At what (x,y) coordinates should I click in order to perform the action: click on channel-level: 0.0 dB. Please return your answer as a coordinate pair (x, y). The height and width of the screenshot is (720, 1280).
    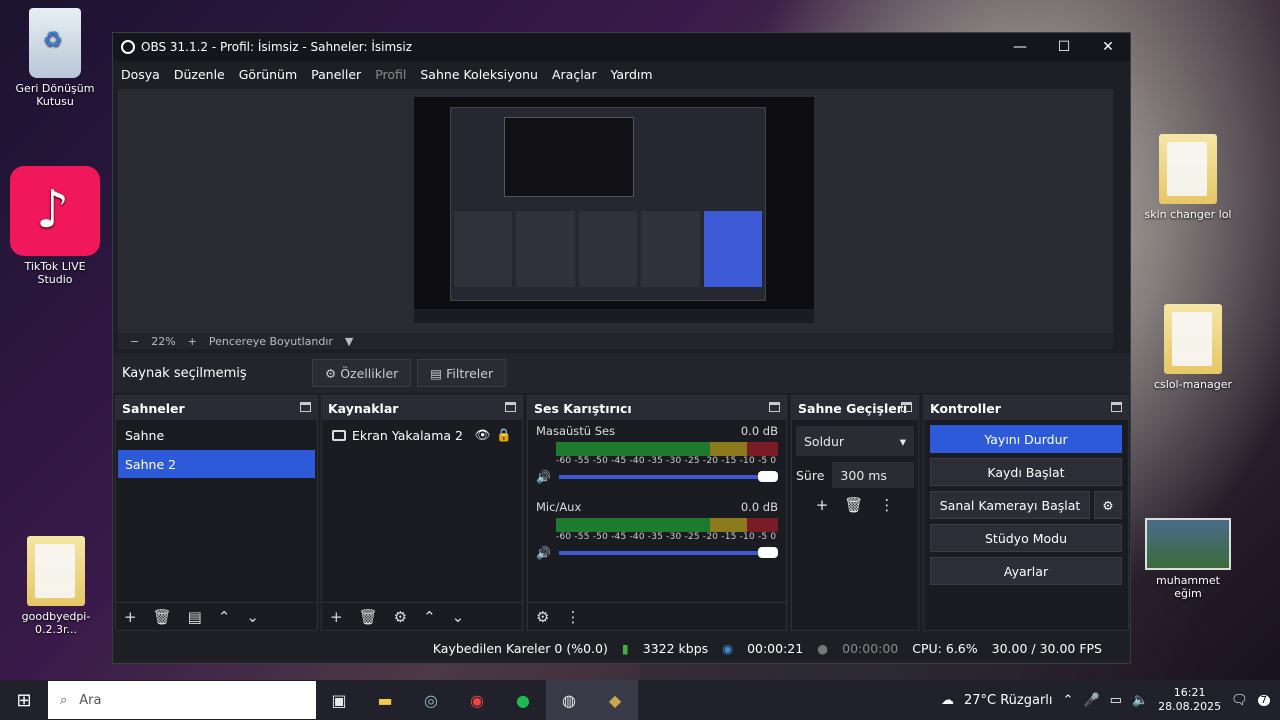
    Looking at the image, I should click on (759, 431).